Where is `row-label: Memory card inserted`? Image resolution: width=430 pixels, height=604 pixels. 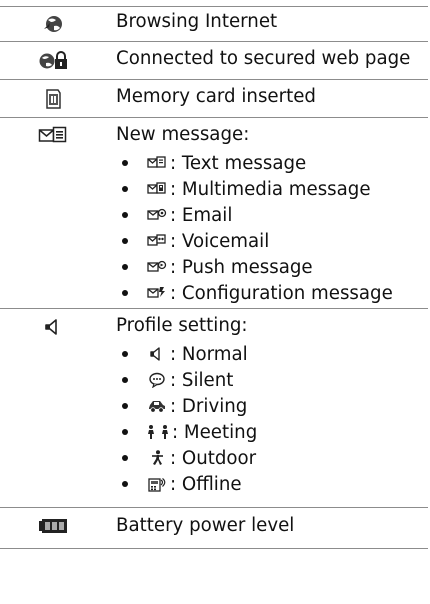 row-label: Memory card inserted is located at coordinates (216, 96).